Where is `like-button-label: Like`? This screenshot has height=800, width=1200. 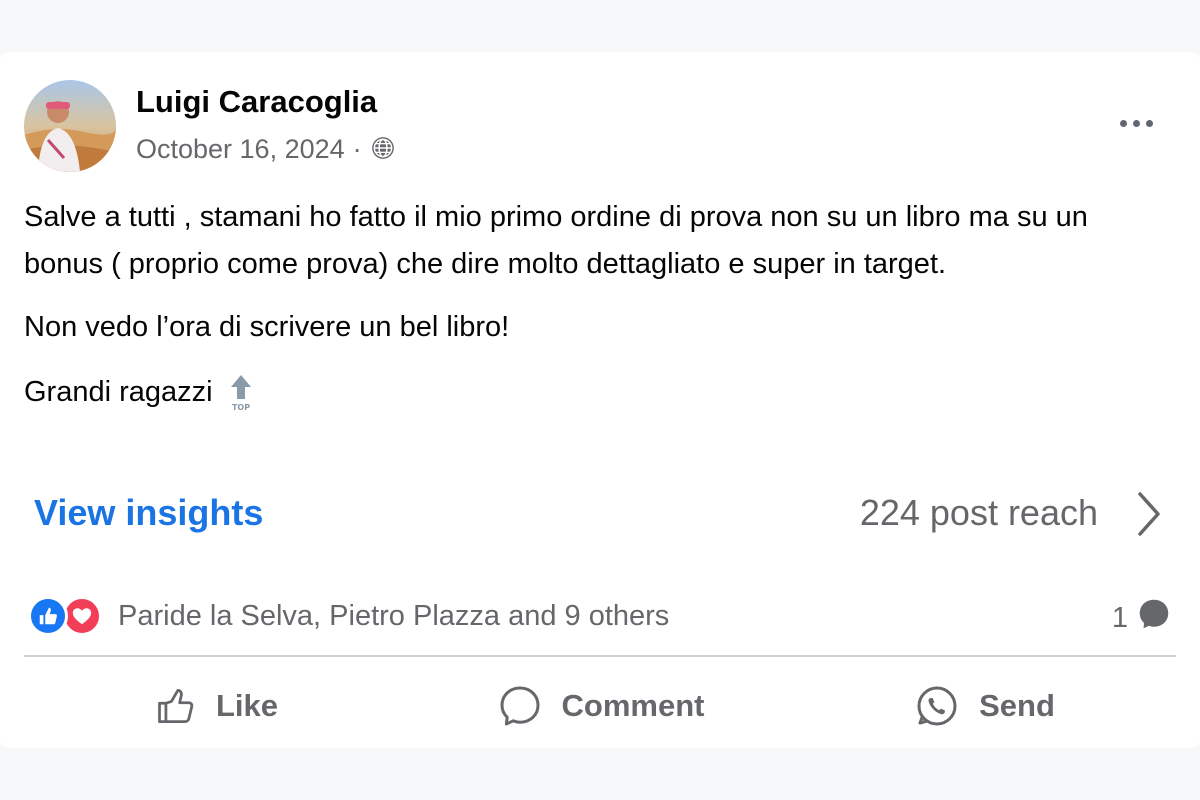 like-button-label: Like is located at coordinates (247, 705).